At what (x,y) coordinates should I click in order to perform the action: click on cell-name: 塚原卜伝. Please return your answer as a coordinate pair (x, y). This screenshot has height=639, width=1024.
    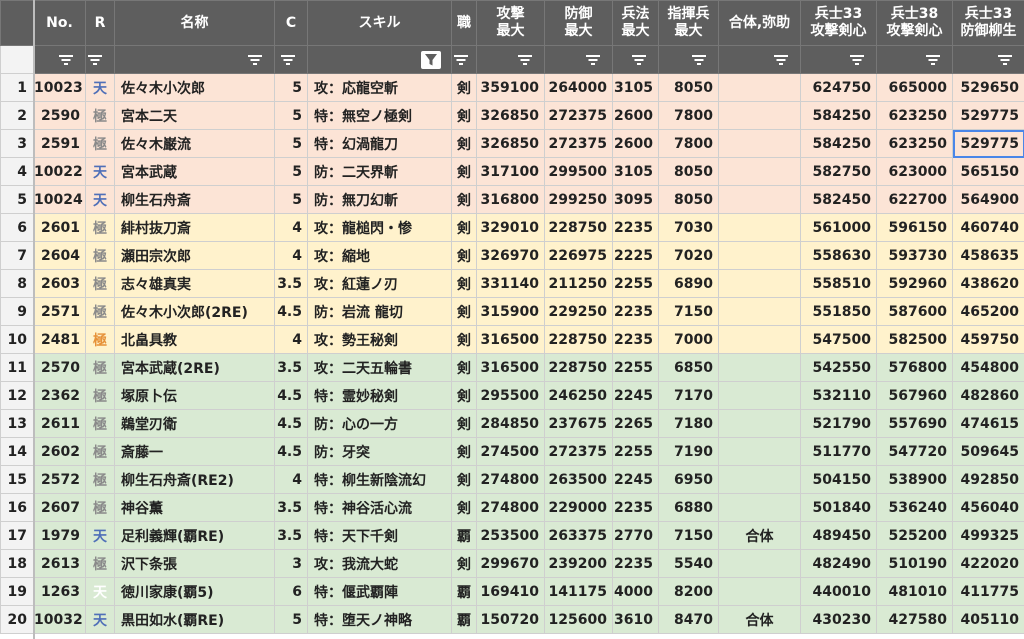
    Looking at the image, I should click on (194, 395).